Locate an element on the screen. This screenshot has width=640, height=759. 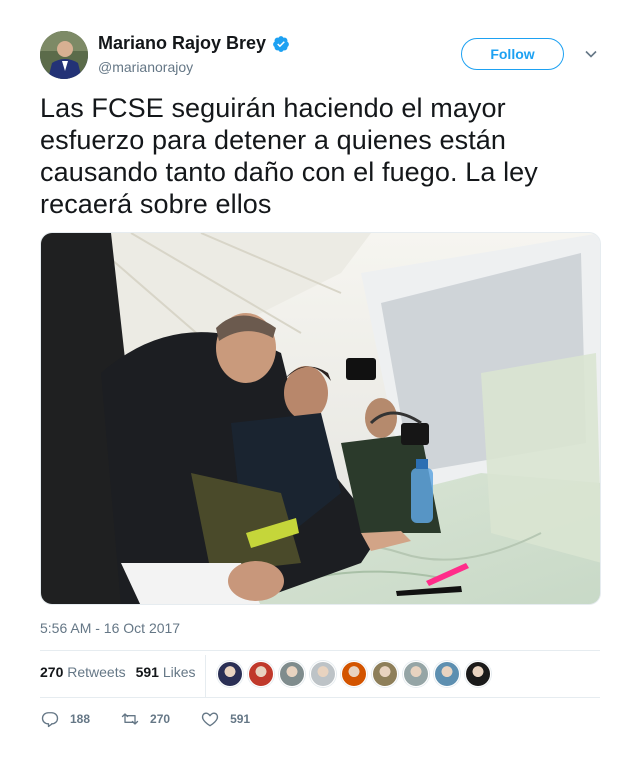
retweets-stat: 270 Retweets is located at coordinates (83, 672).